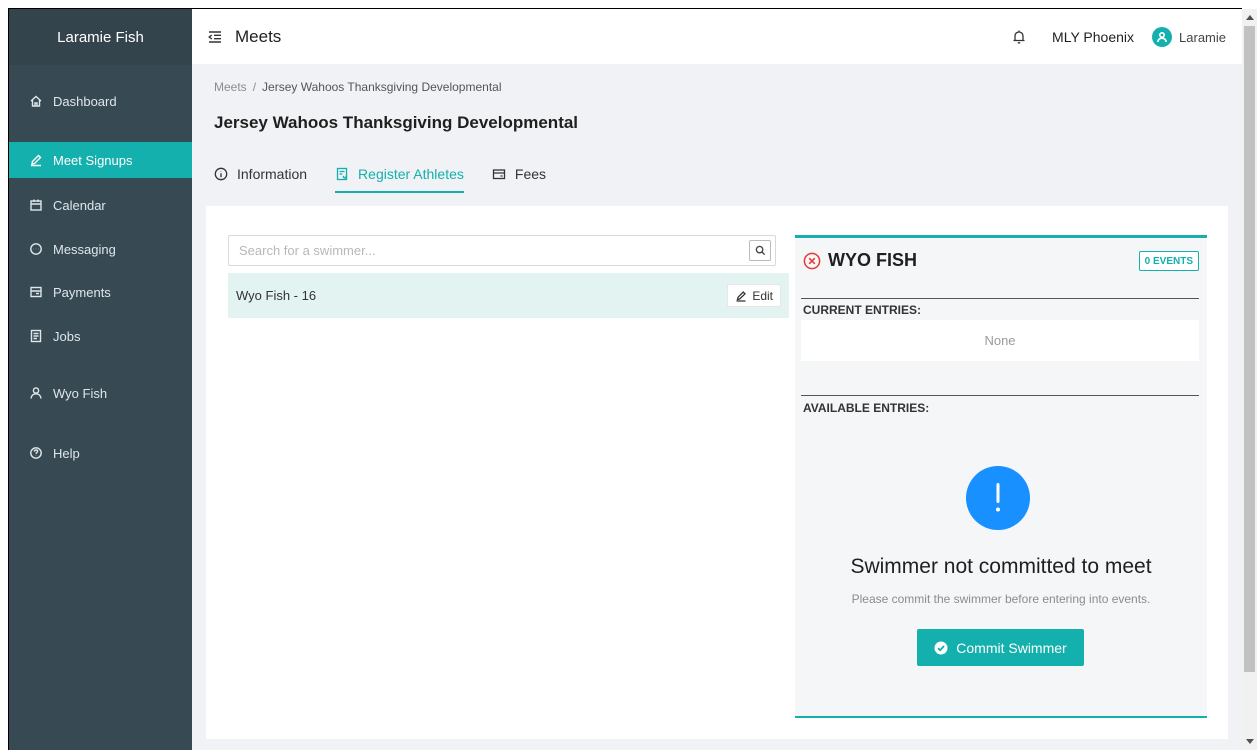  I want to click on tab-register-athletes: Register Athletes, so click(399, 177).